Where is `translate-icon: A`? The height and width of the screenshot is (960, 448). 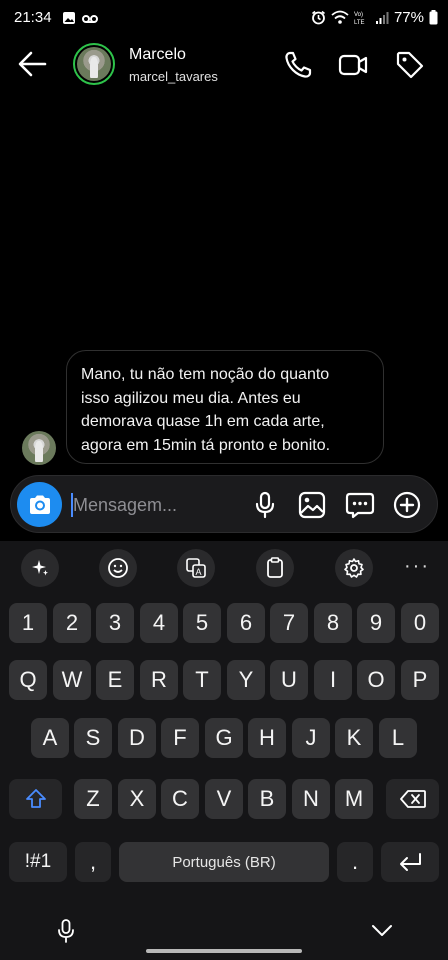
translate-icon: A is located at coordinates (196, 568).